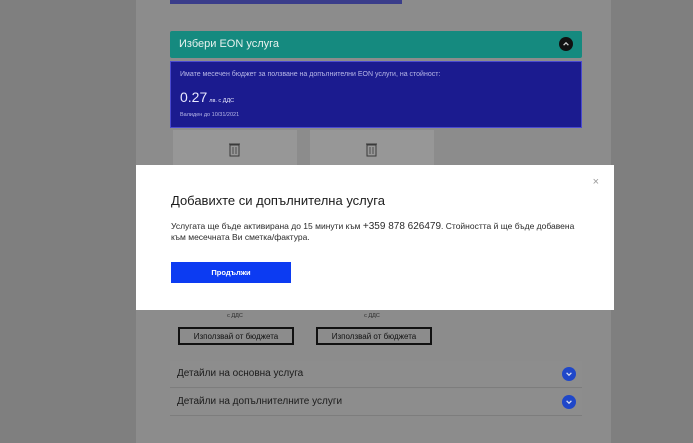  Describe the element at coordinates (229, 44) in the screenshot. I see `service-section-title: Избери EON услуга` at that location.